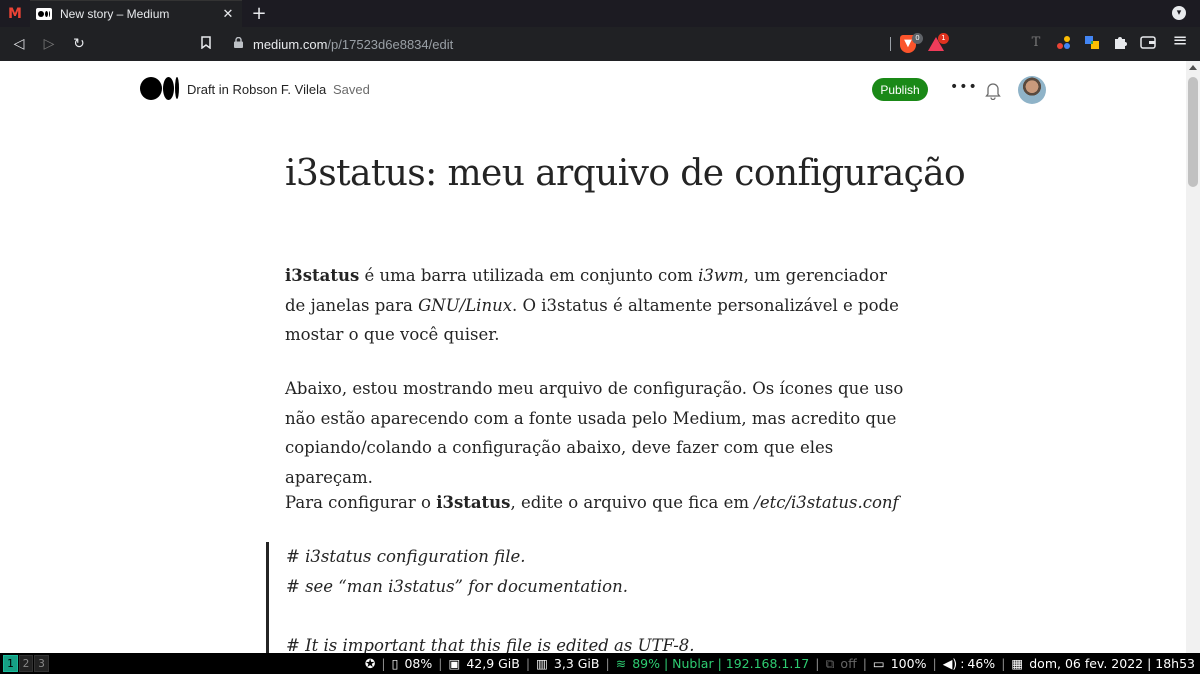 The height and width of the screenshot is (674, 1200). What do you see at coordinates (390, 44) in the screenshot?
I see `url-path: /p/17523d6e8834/edit` at bounding box center [390, 44].